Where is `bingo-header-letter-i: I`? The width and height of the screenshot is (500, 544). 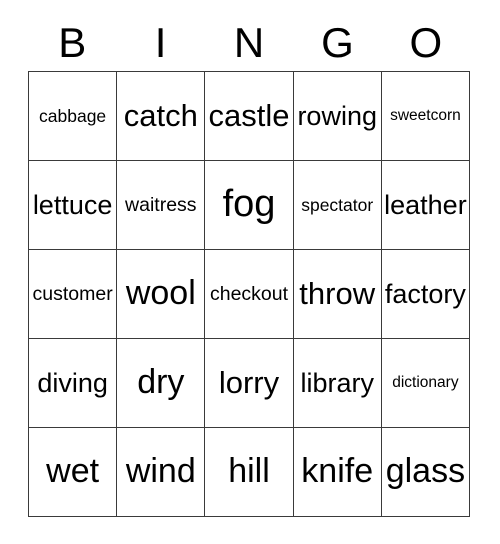 bingo-header-letter-i: I is located at coordinates (160, 42).